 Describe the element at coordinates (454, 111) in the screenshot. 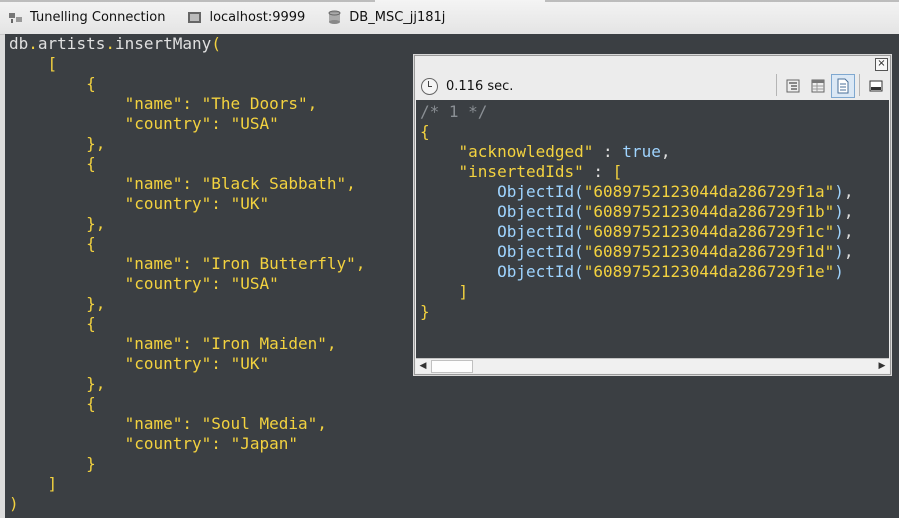

I see `code-token: /* 1 */` at that location.